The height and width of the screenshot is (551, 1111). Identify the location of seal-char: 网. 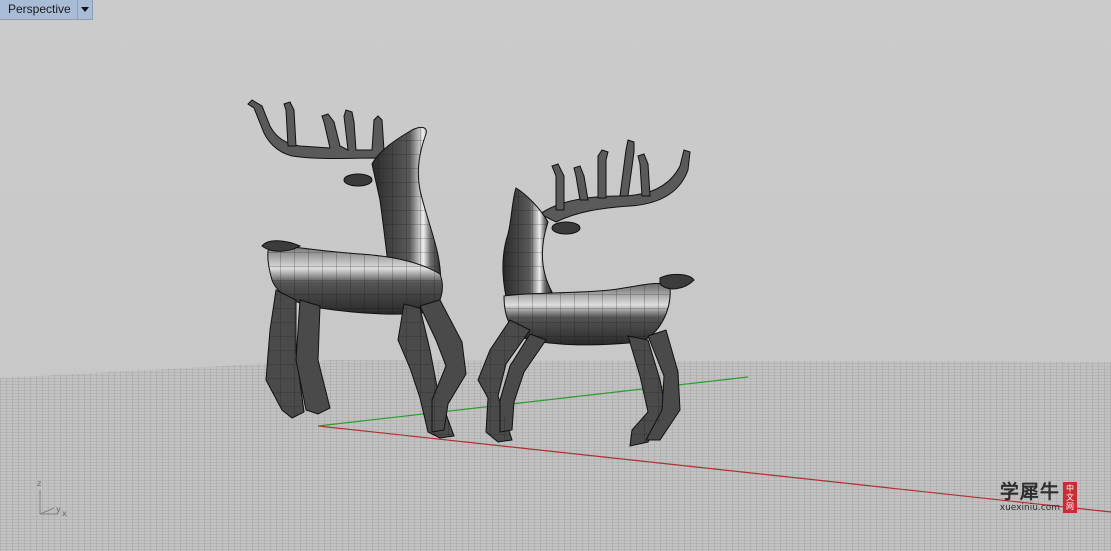
(1070, 506).